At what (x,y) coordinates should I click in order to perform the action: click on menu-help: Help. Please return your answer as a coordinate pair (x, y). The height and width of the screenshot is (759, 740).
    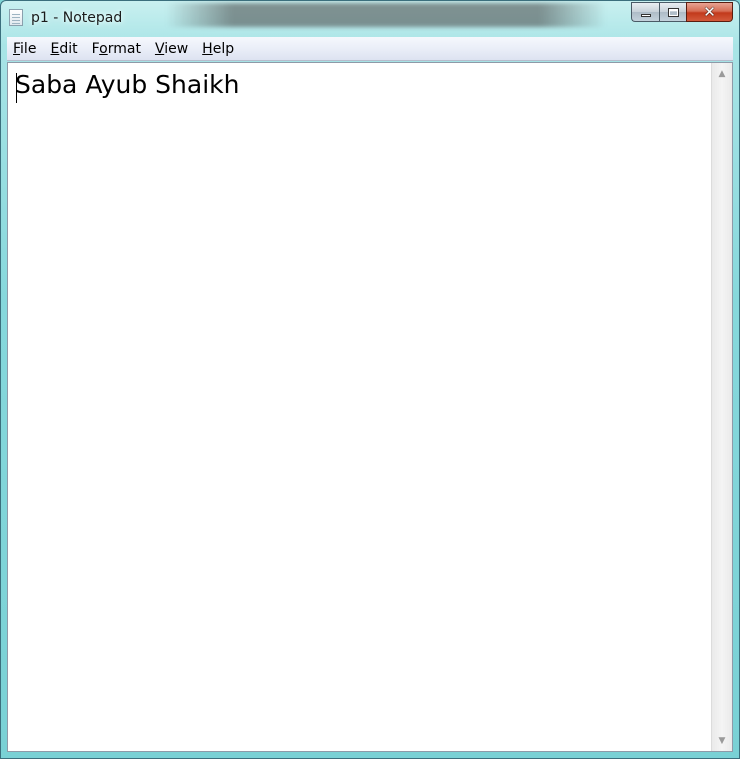
    Looking at the image, I should click on (218, 49).